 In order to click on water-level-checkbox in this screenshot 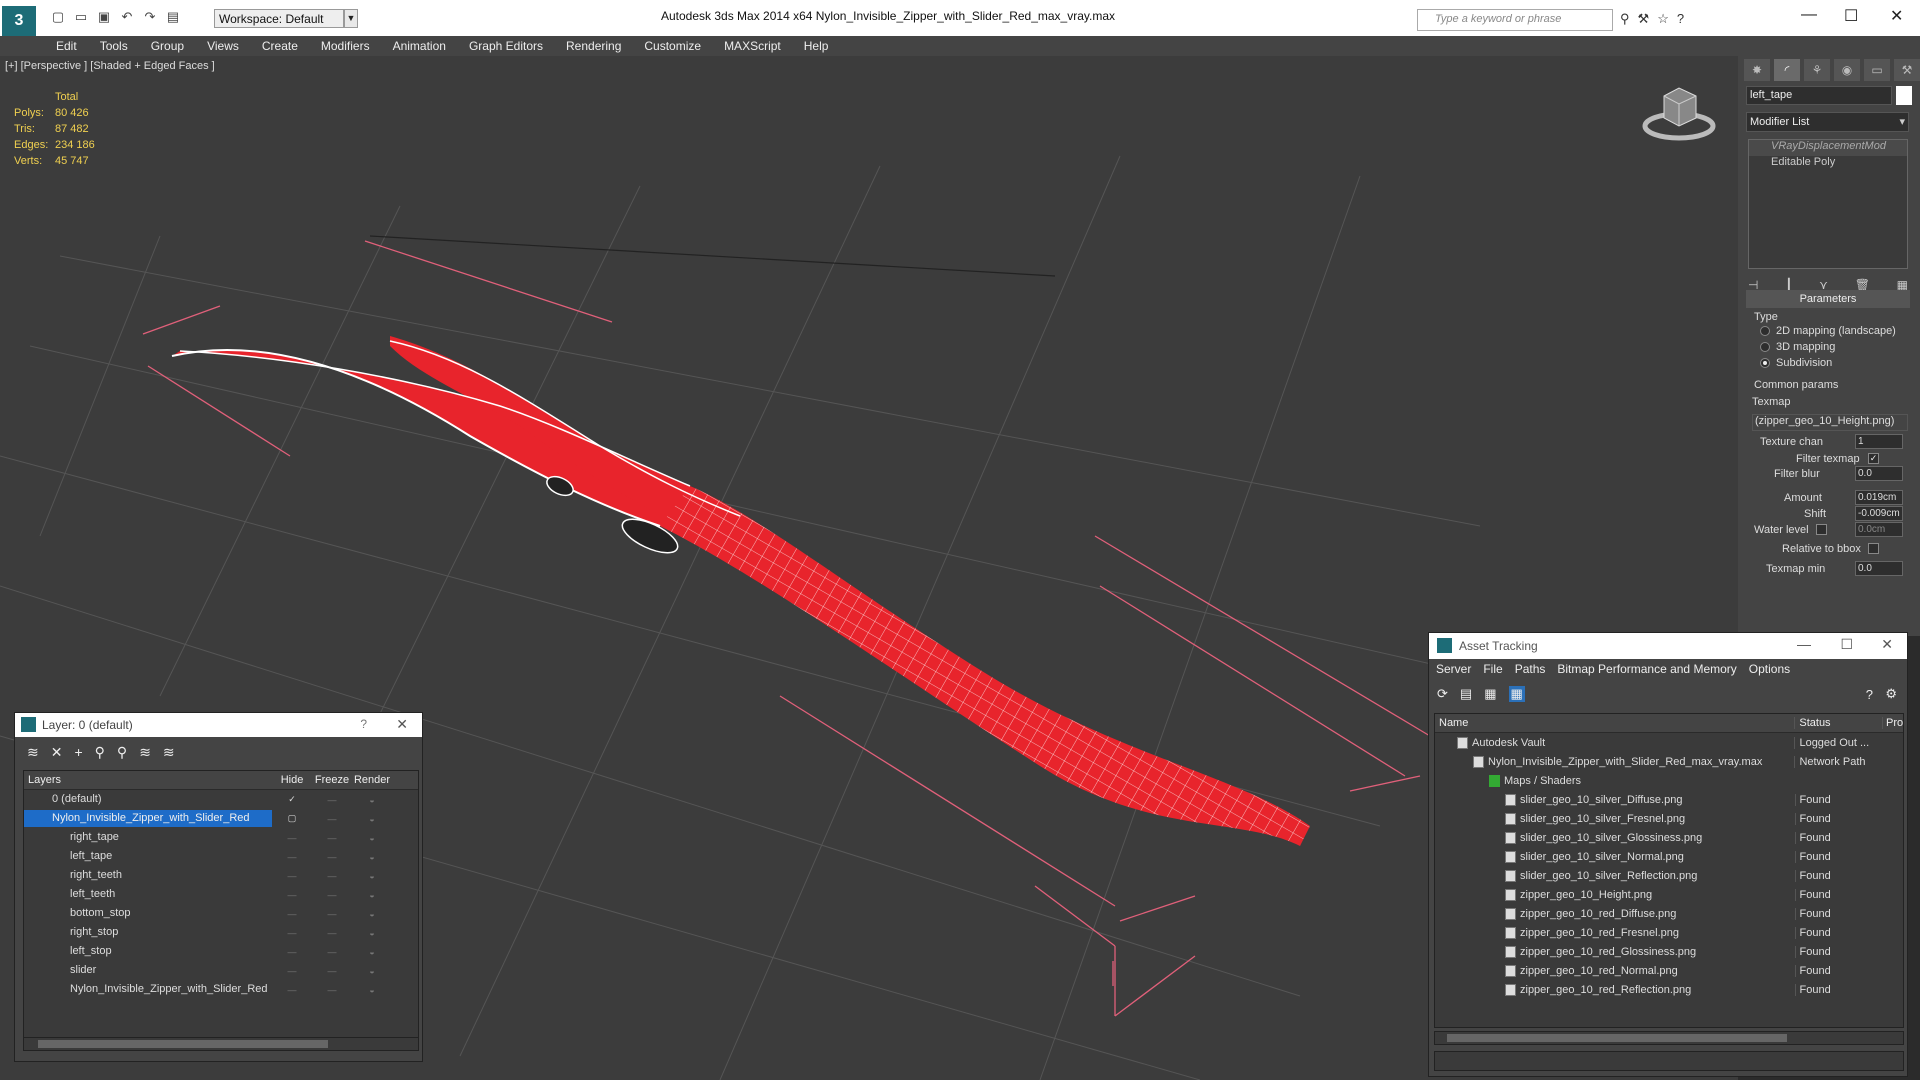, I will do `click(1821, 529)`.